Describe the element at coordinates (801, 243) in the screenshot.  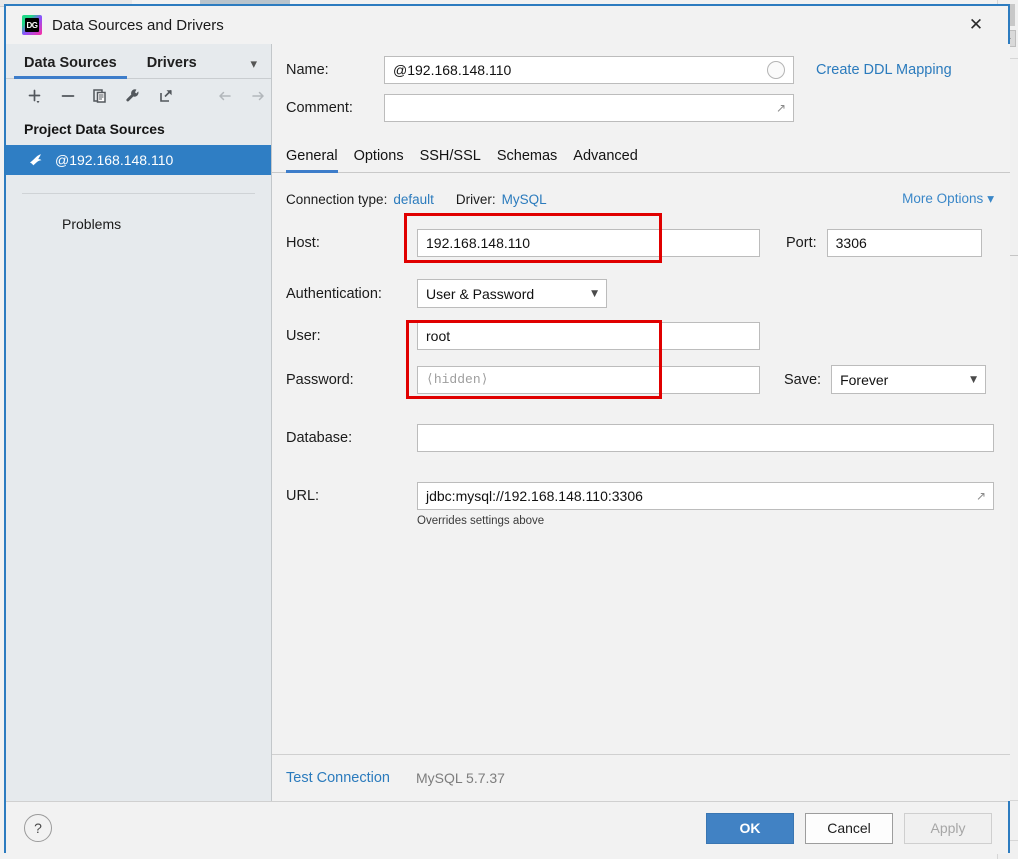
I see `port-label: Port:` at that location.